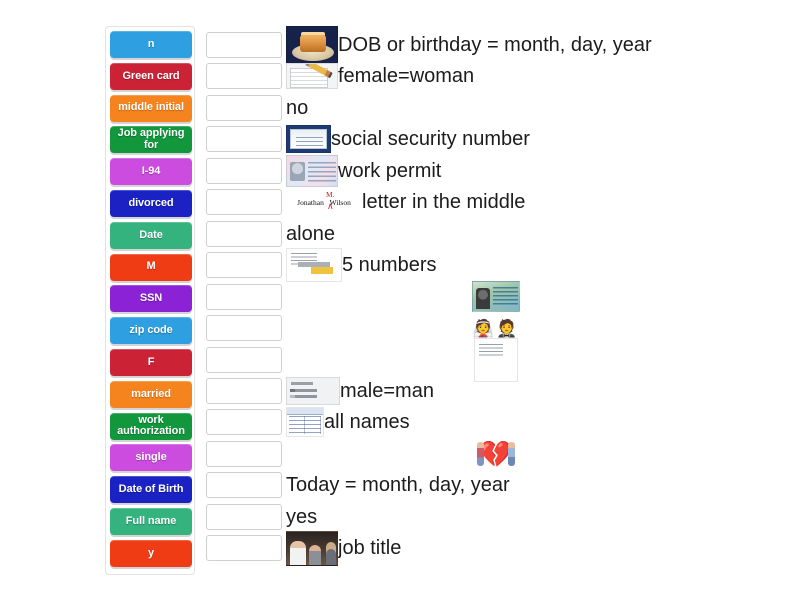  Describe the element at coordinates (312, 548) in the screenshot. I see `business-people-photo-icon` at that location.